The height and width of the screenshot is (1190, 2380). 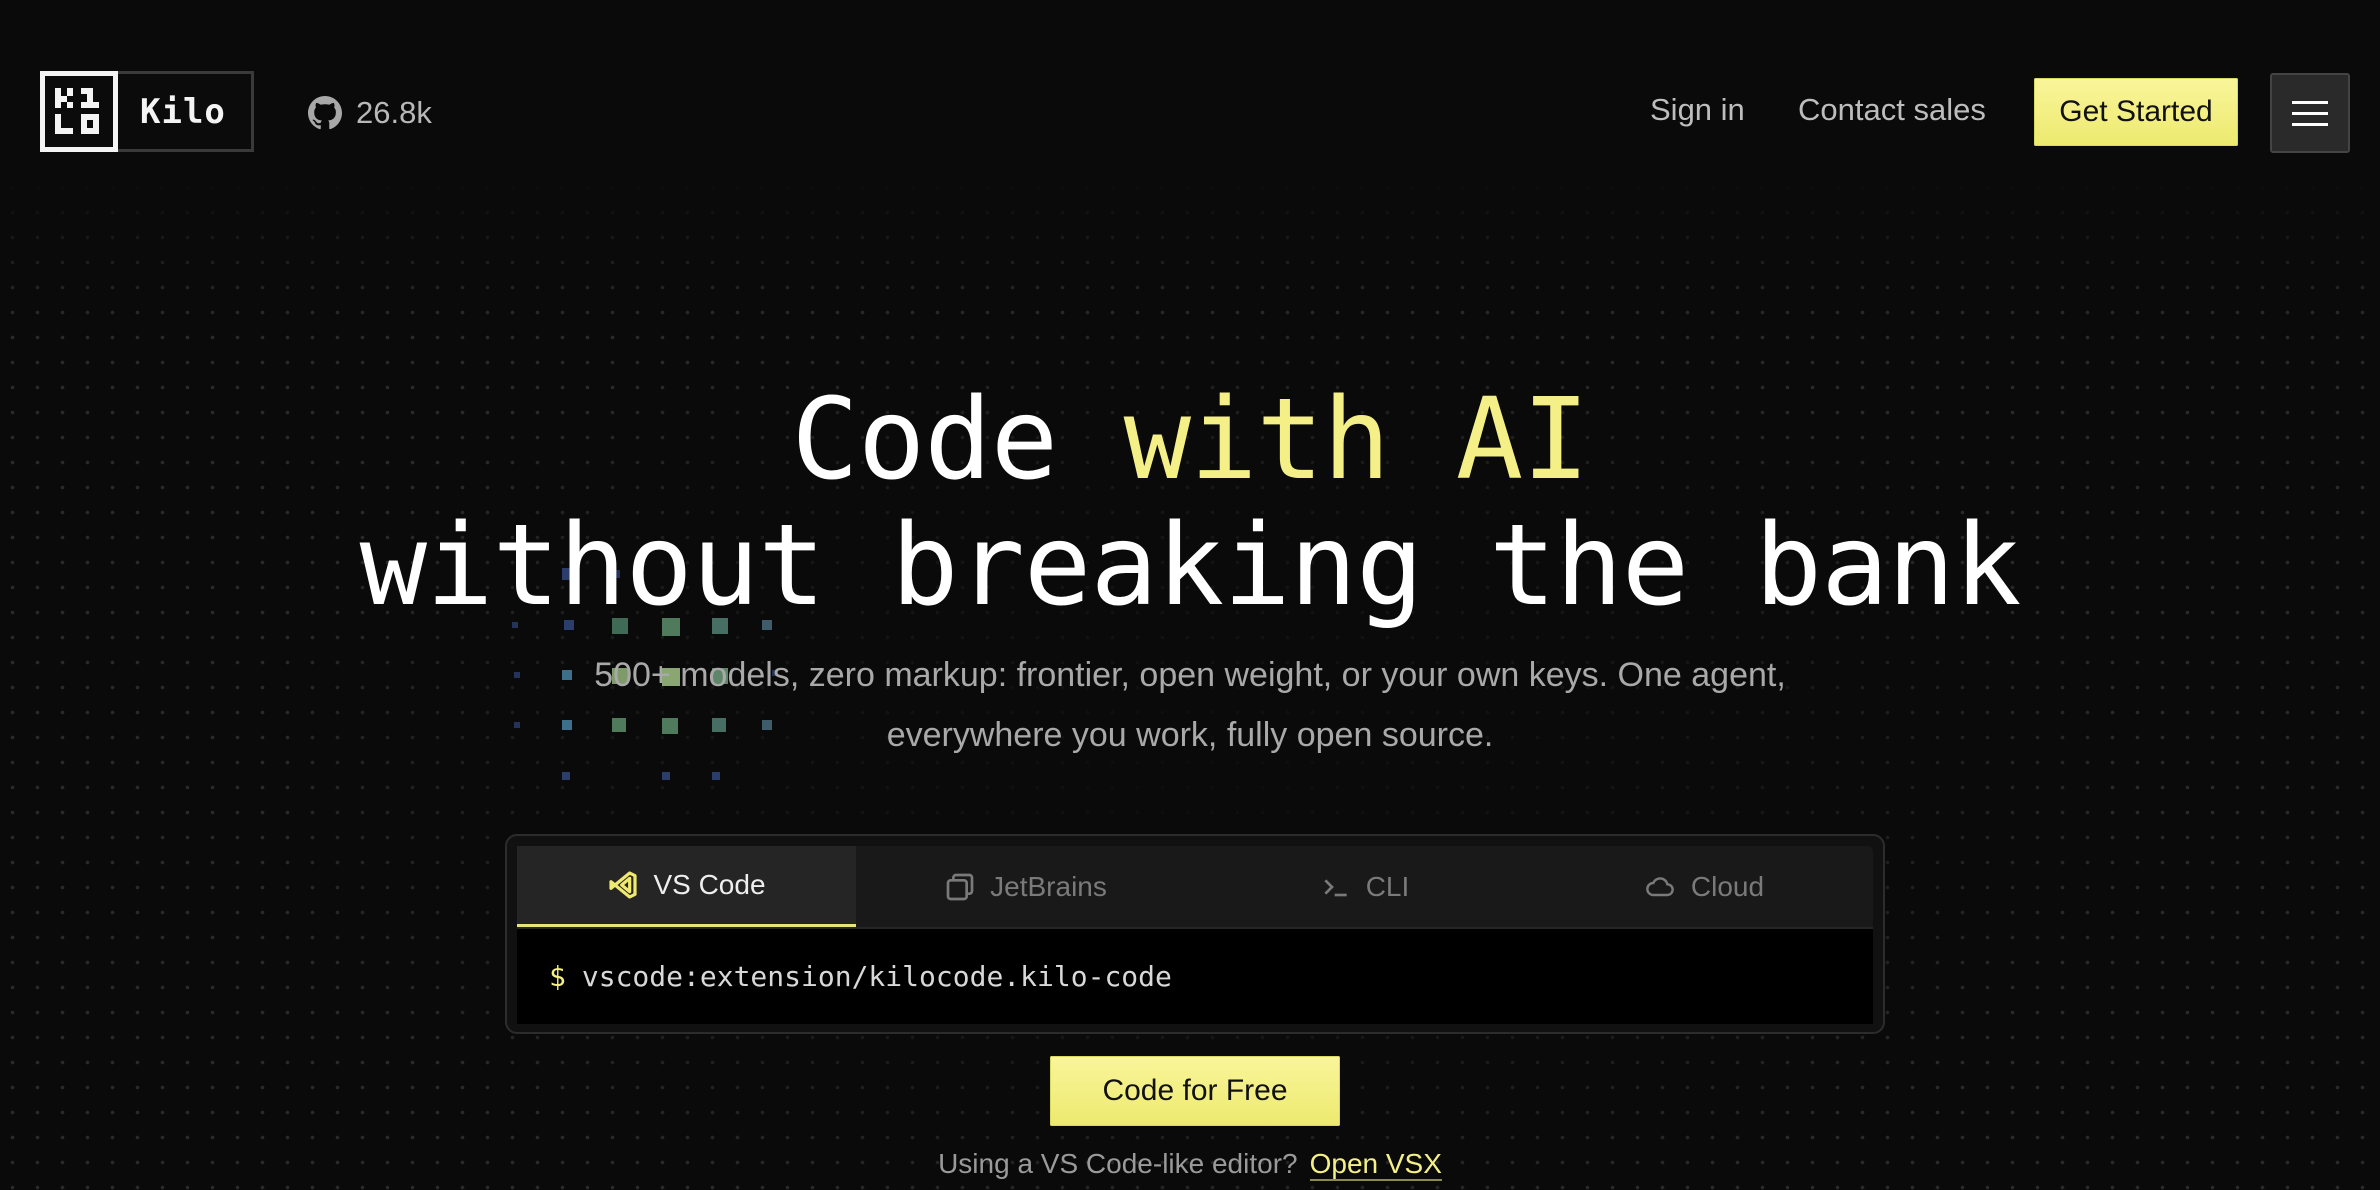 What do you see at coordinates (1892, 110) in the screenshot?
I see `contact-sales-link: Contact sales` at bounding box center [1892, 110].